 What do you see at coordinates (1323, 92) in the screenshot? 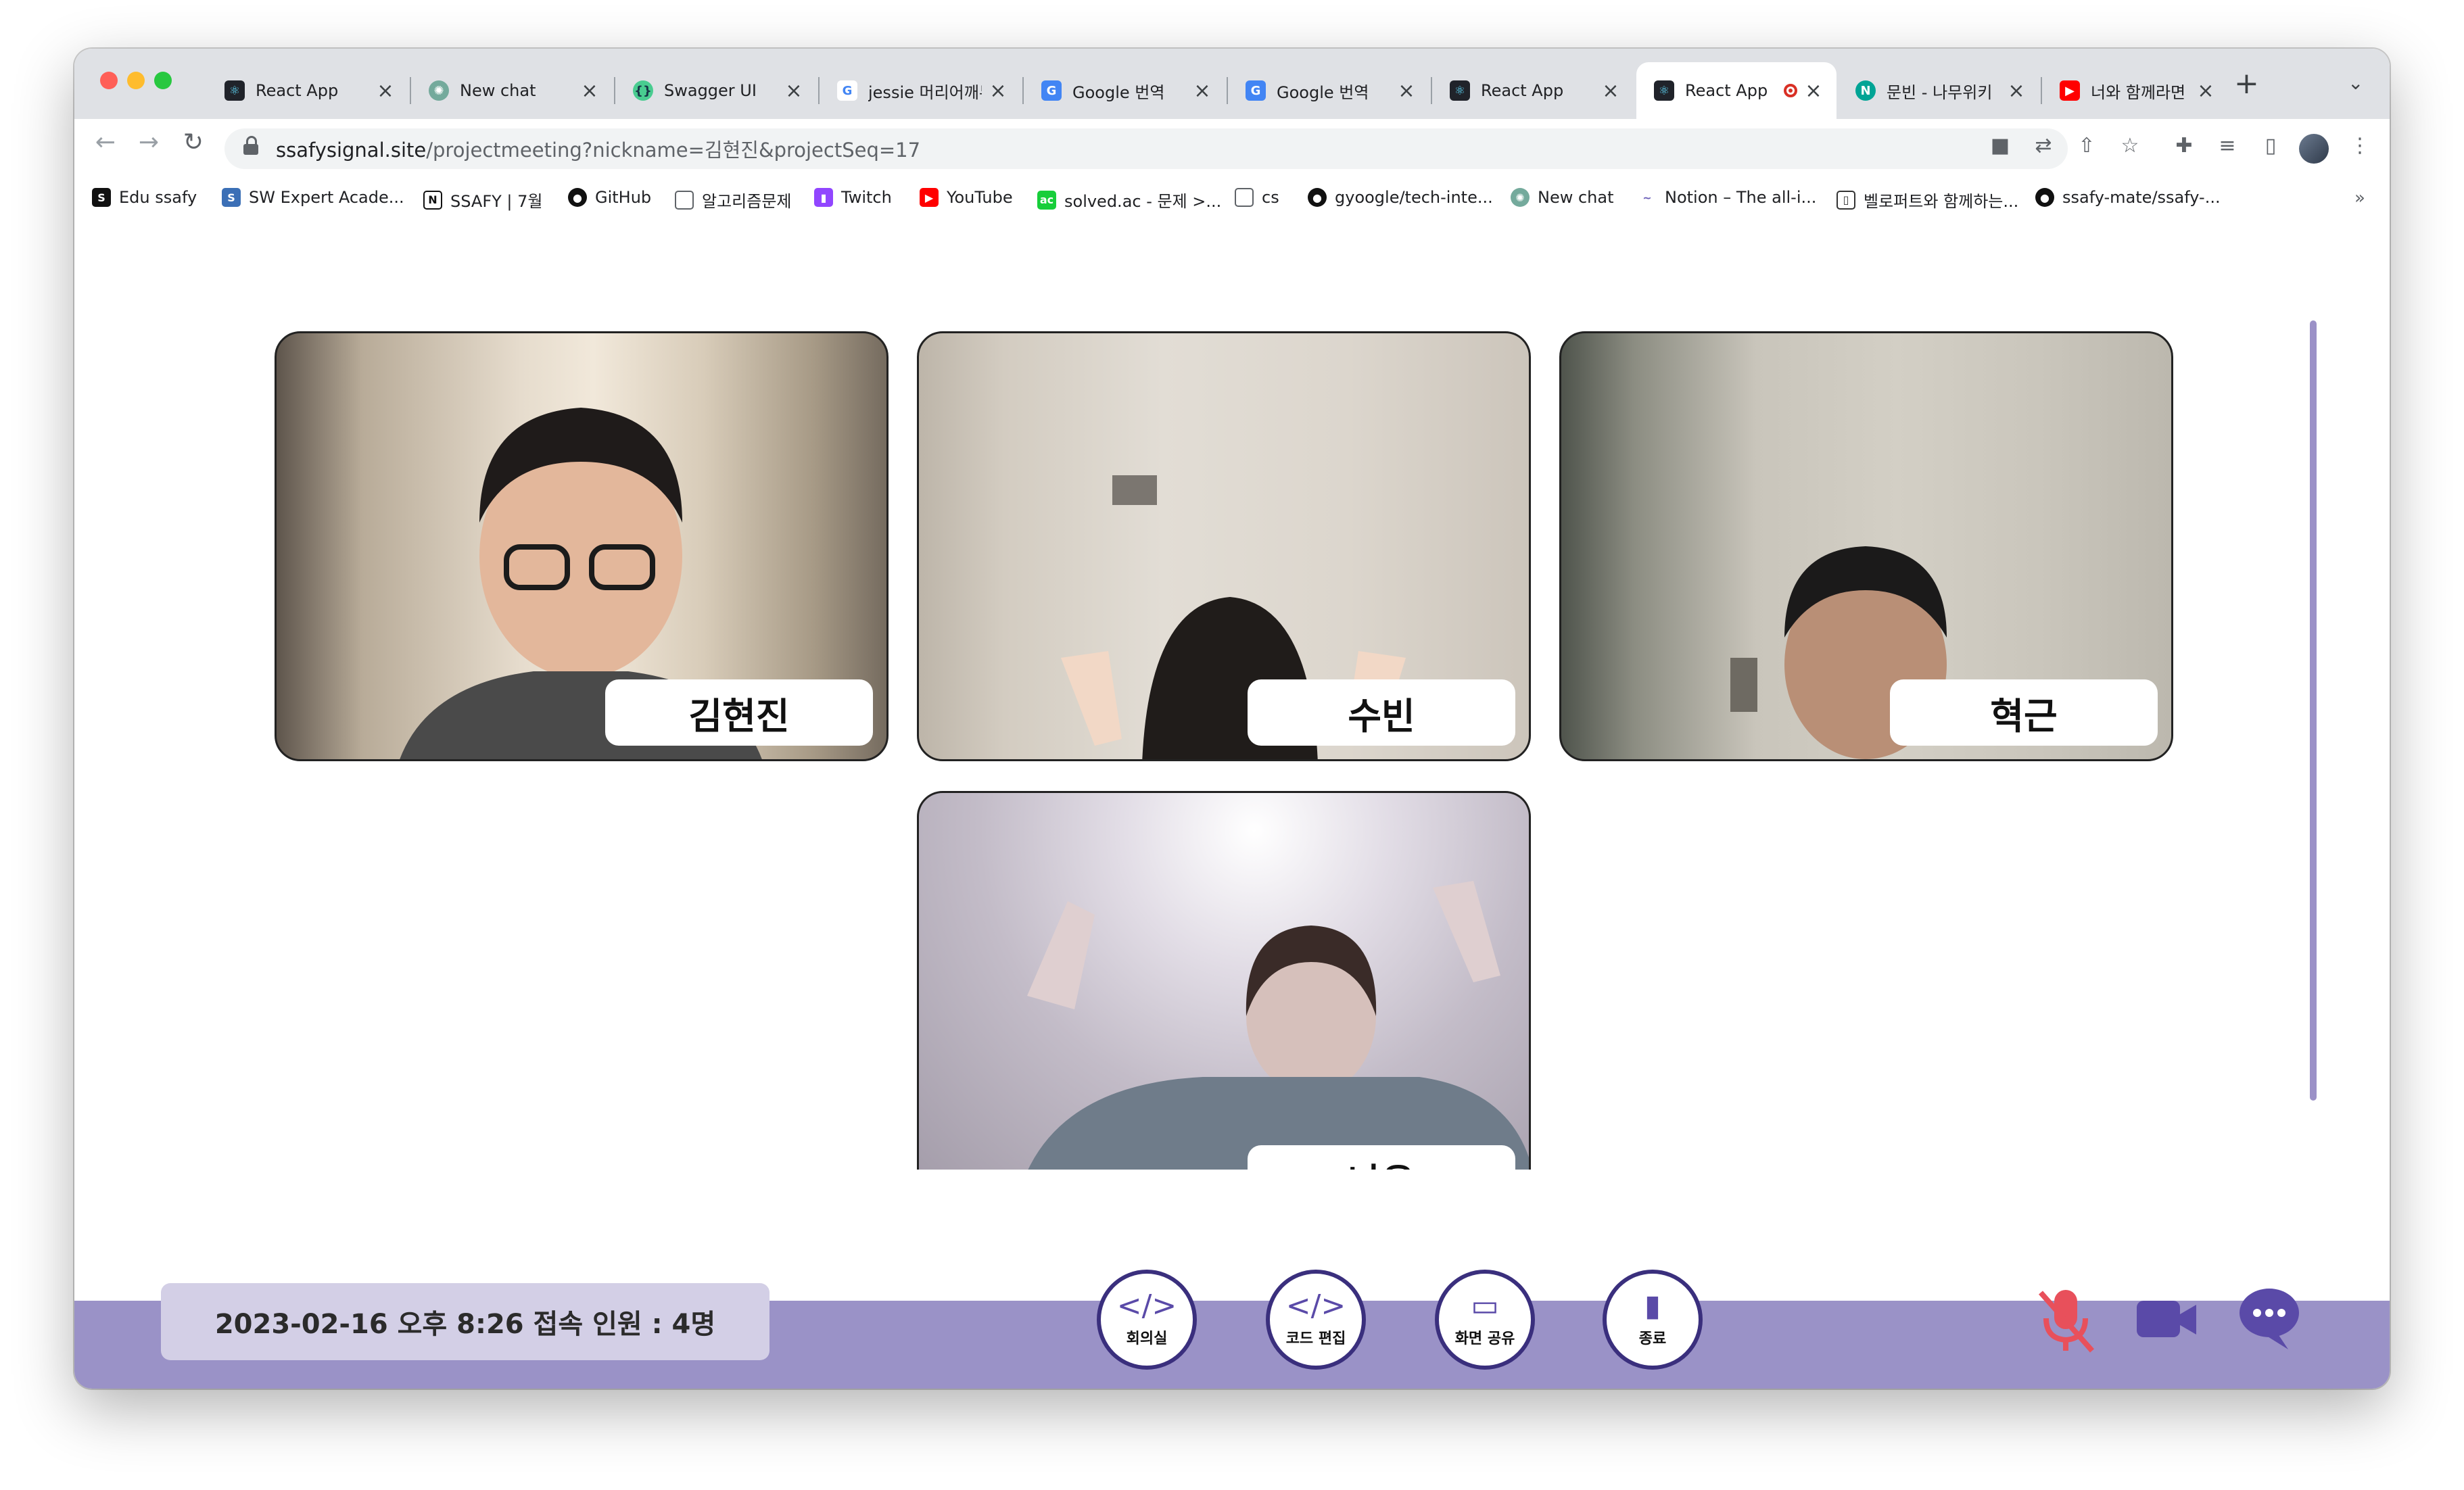
I see `tab-title: Google 번역` at bounding box center [1323, 92].